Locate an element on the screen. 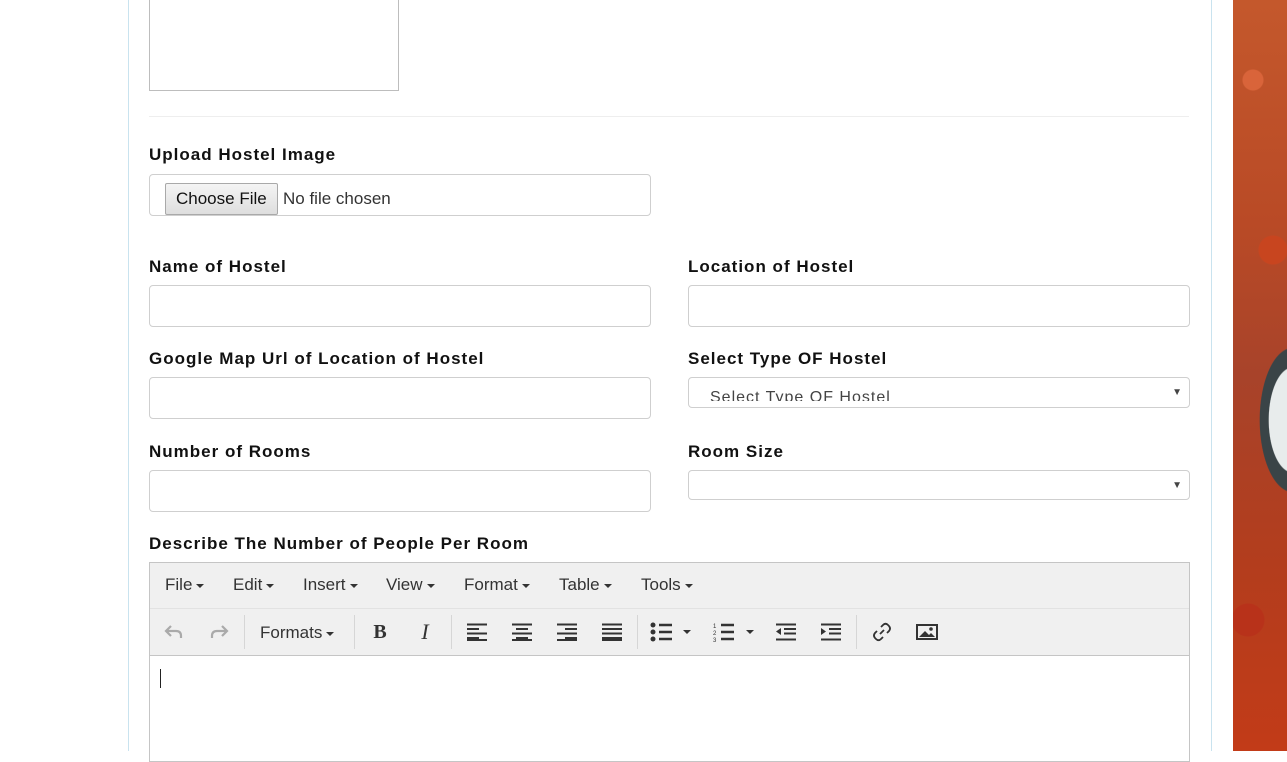  align-right-icon is located at coordinates (567, 632).